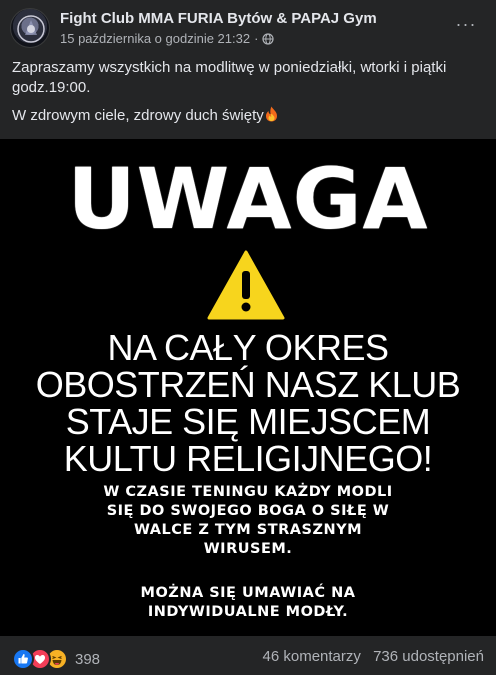  Describe the element at coordinates (248, 511) in the screenshot. I see `sub-message-line: SIĘ DO SWOJEGO BOGA O SIŁĘ W` at that location.